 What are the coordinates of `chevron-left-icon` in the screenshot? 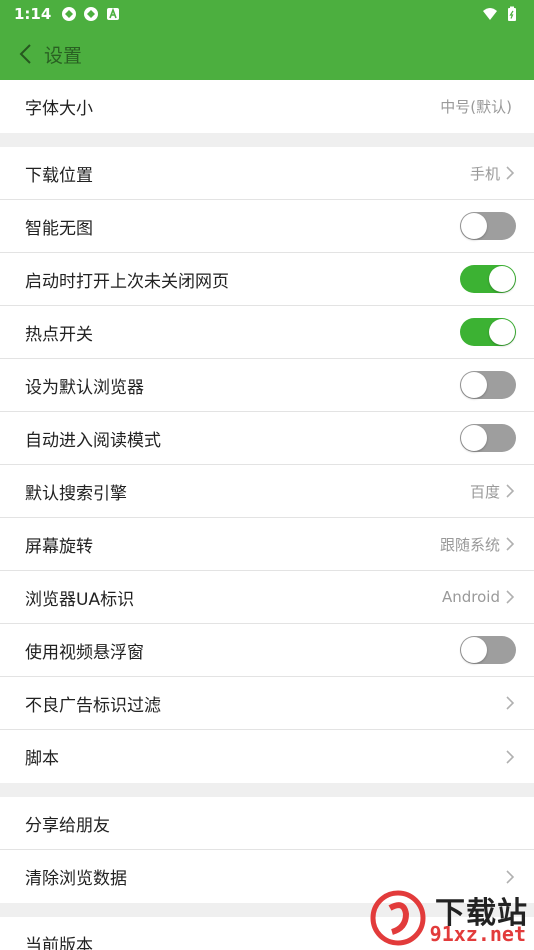 It's located at (25, 54).